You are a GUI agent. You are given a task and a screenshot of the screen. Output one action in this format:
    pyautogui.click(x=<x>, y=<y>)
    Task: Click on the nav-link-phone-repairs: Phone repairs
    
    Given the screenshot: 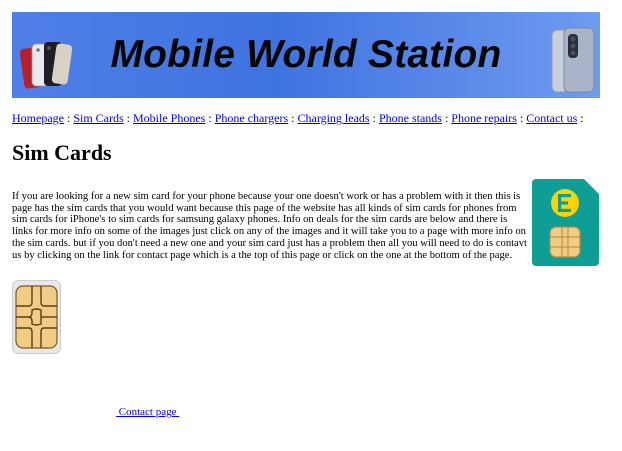 What is the action you would take?
    pyautogui.click(x=484, y=118)
    